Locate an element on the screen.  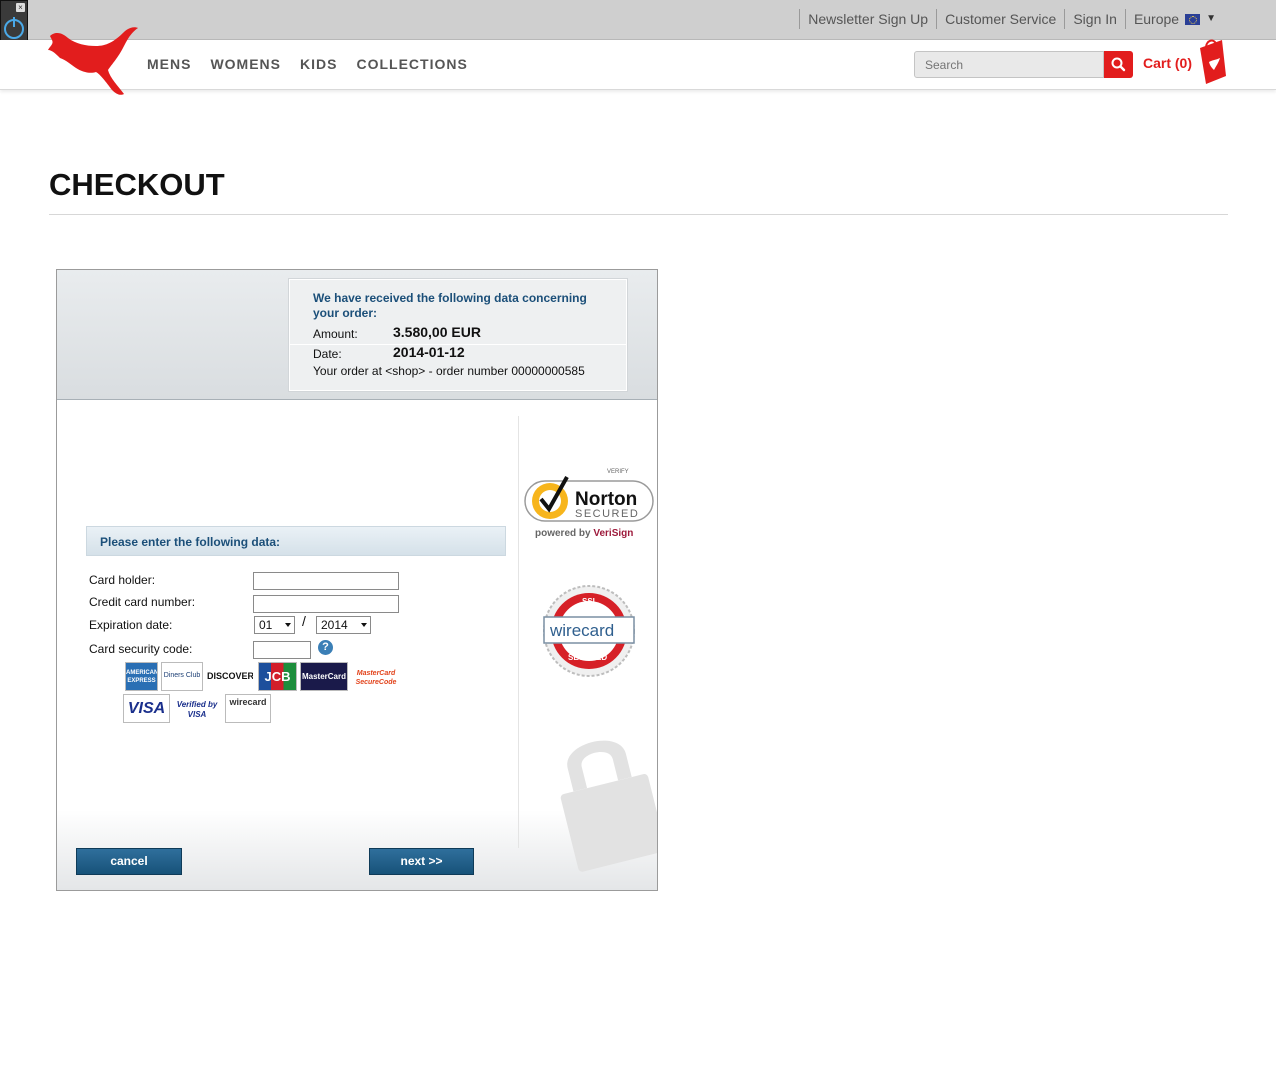
amount-value: 3.580,00 EUR is located at coordinates (437, 332).